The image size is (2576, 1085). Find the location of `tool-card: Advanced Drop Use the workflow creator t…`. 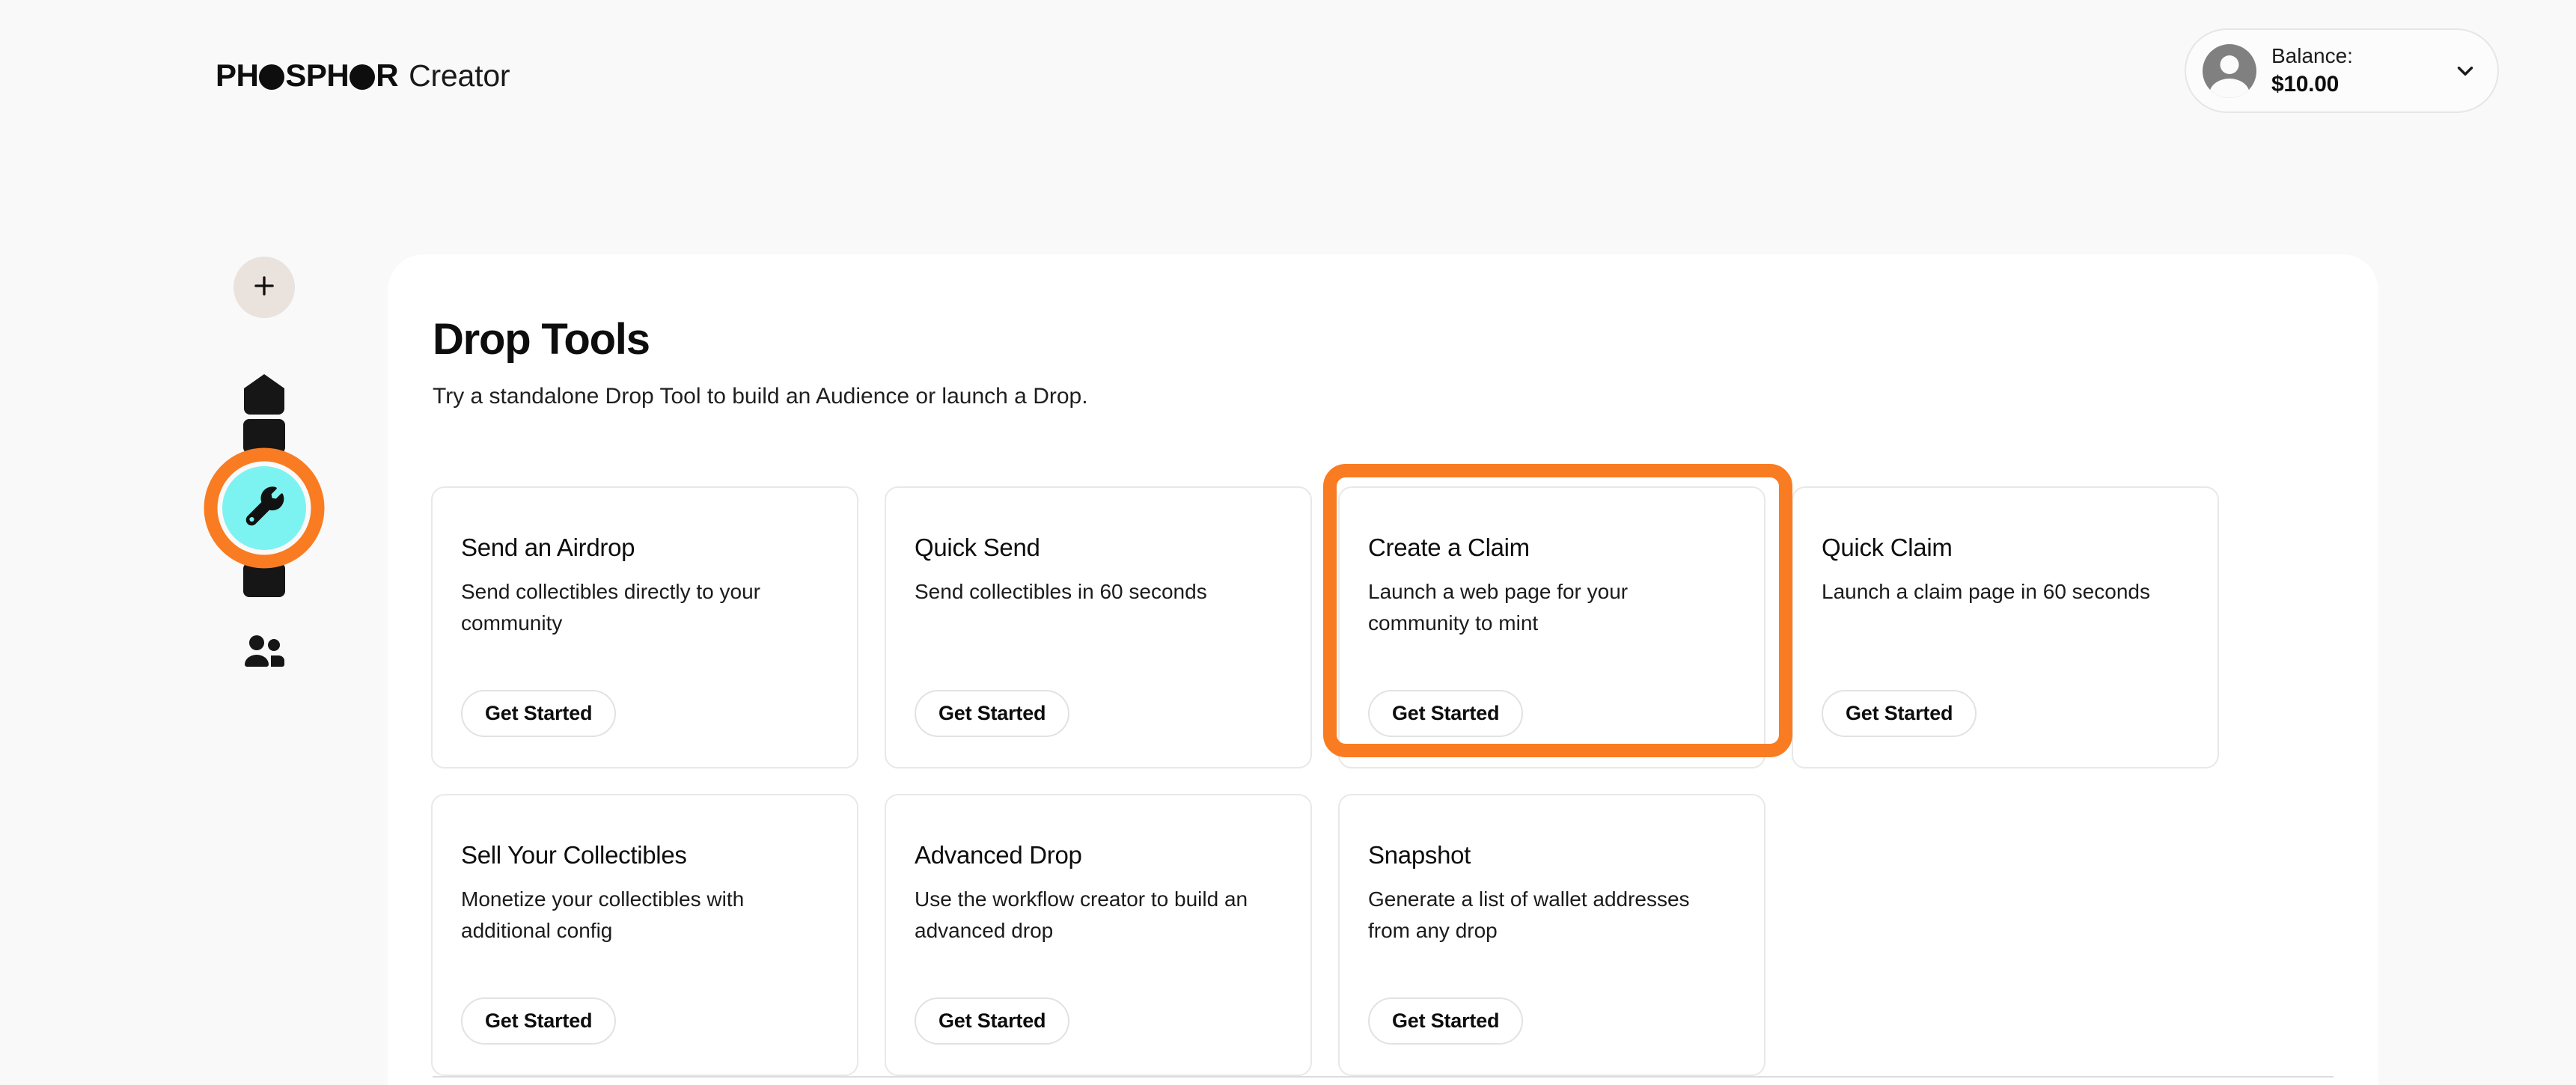

tool-card: Advanced Drop Use the workflow creator t… is located at coordinates (1098, 935).